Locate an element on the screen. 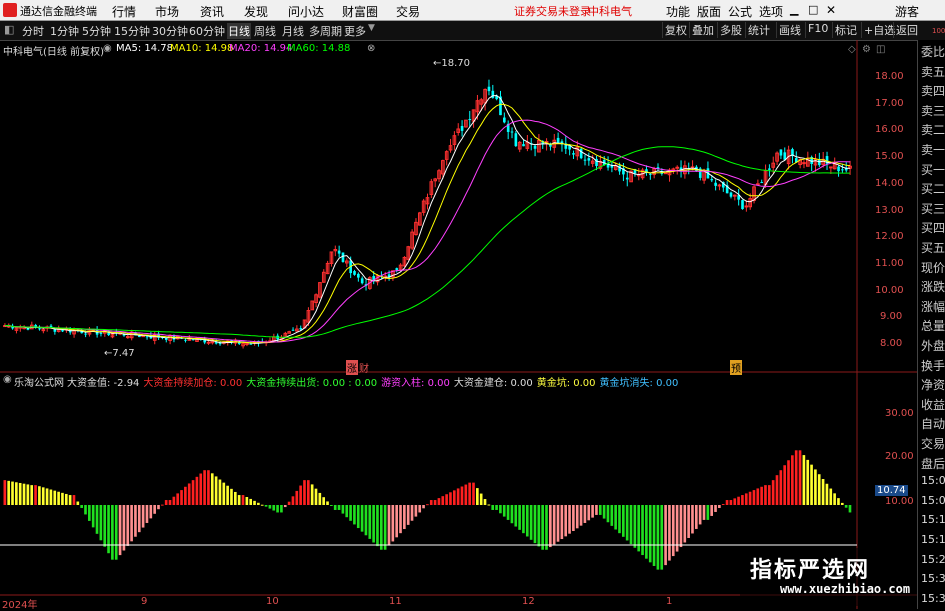  btn-back: 返回 is located at coordinates (906, 30).